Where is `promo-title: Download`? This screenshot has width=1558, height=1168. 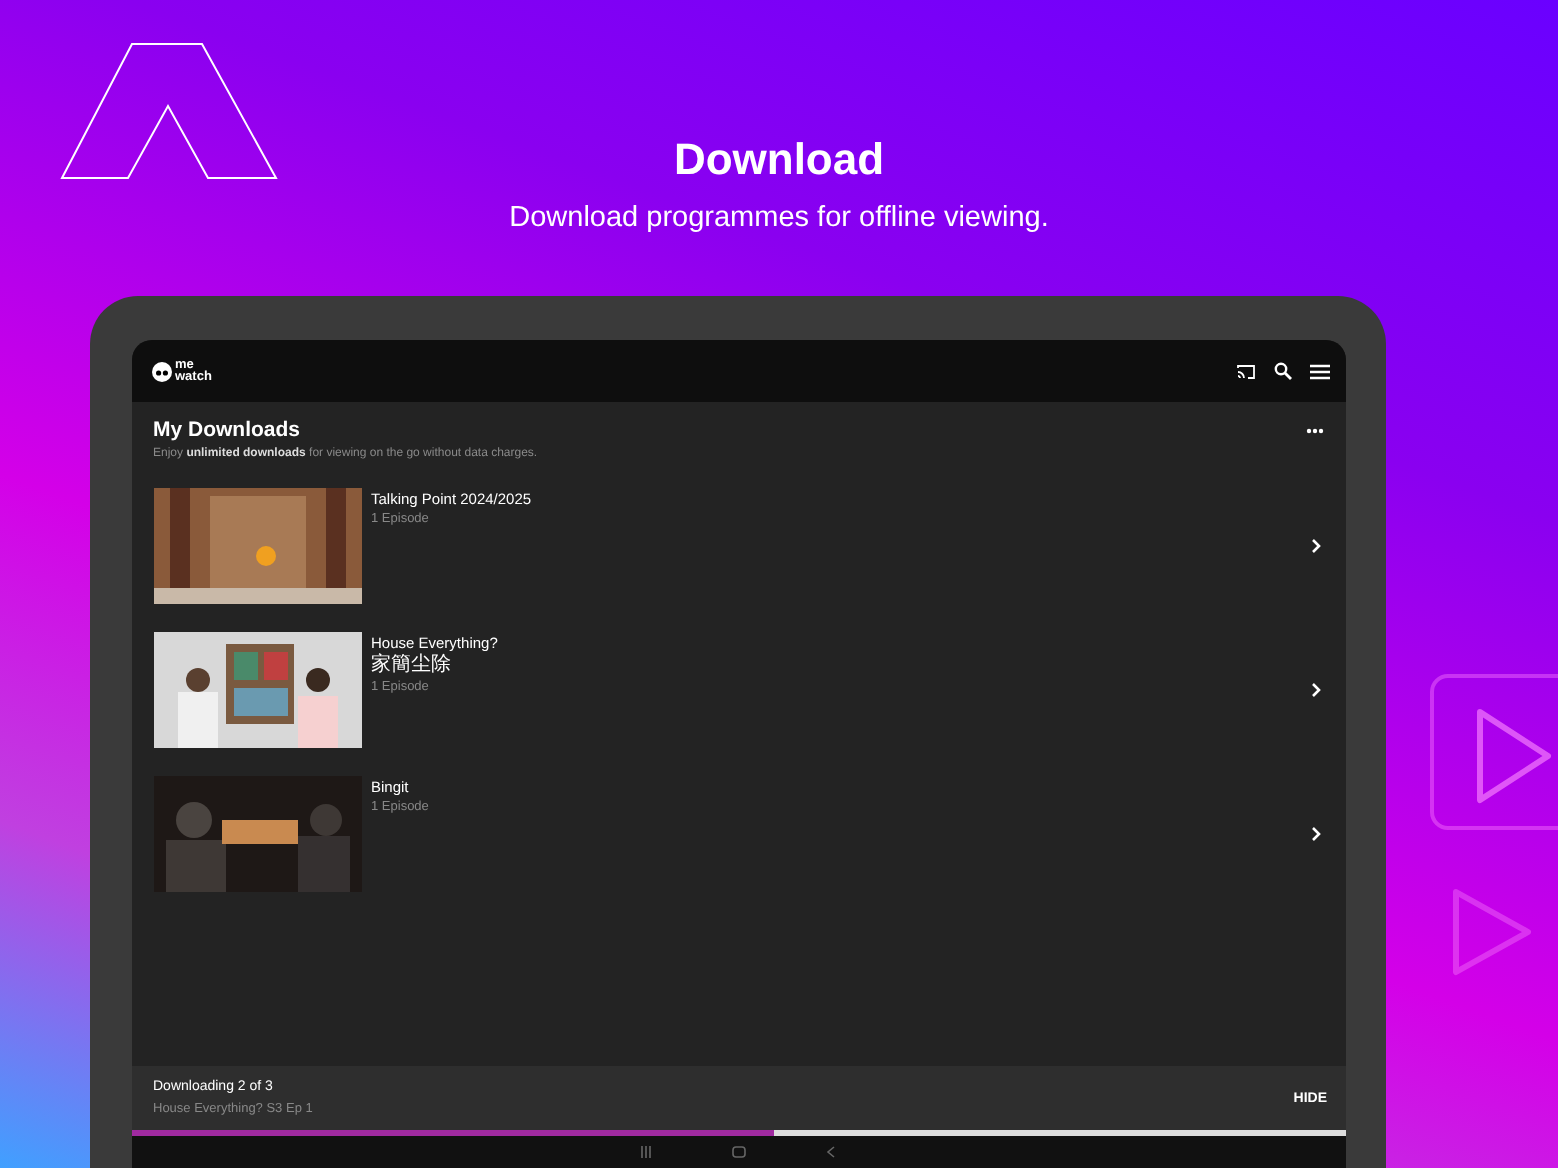
promo-title: Download is located at coordinates (779, 160).